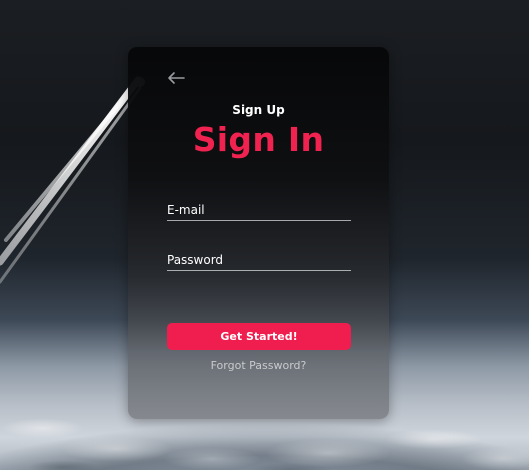 The width and height of the screenshot is (529, 470). Describe the element at coordinates (259, 210) in the screenshot. I see `email-field` at that location.